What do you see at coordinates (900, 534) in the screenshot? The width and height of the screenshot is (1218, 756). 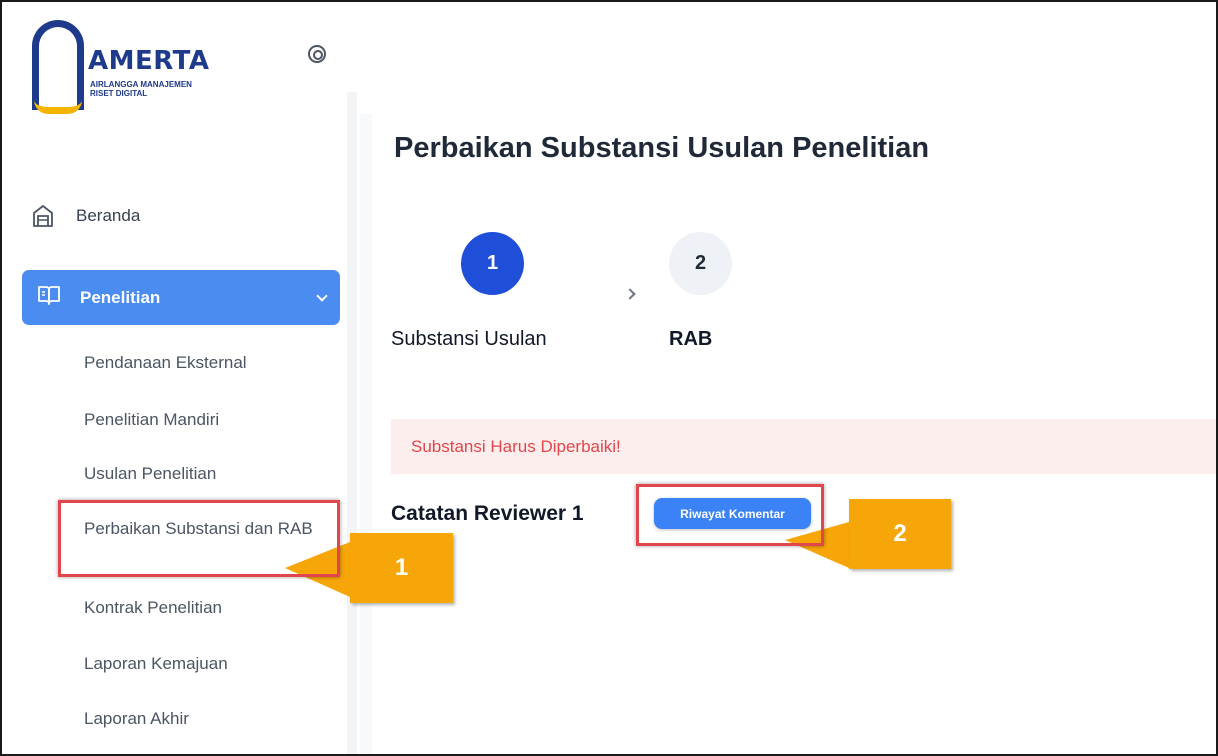 I see `callout-badge-2: 2` at bounding box center [900, 534].